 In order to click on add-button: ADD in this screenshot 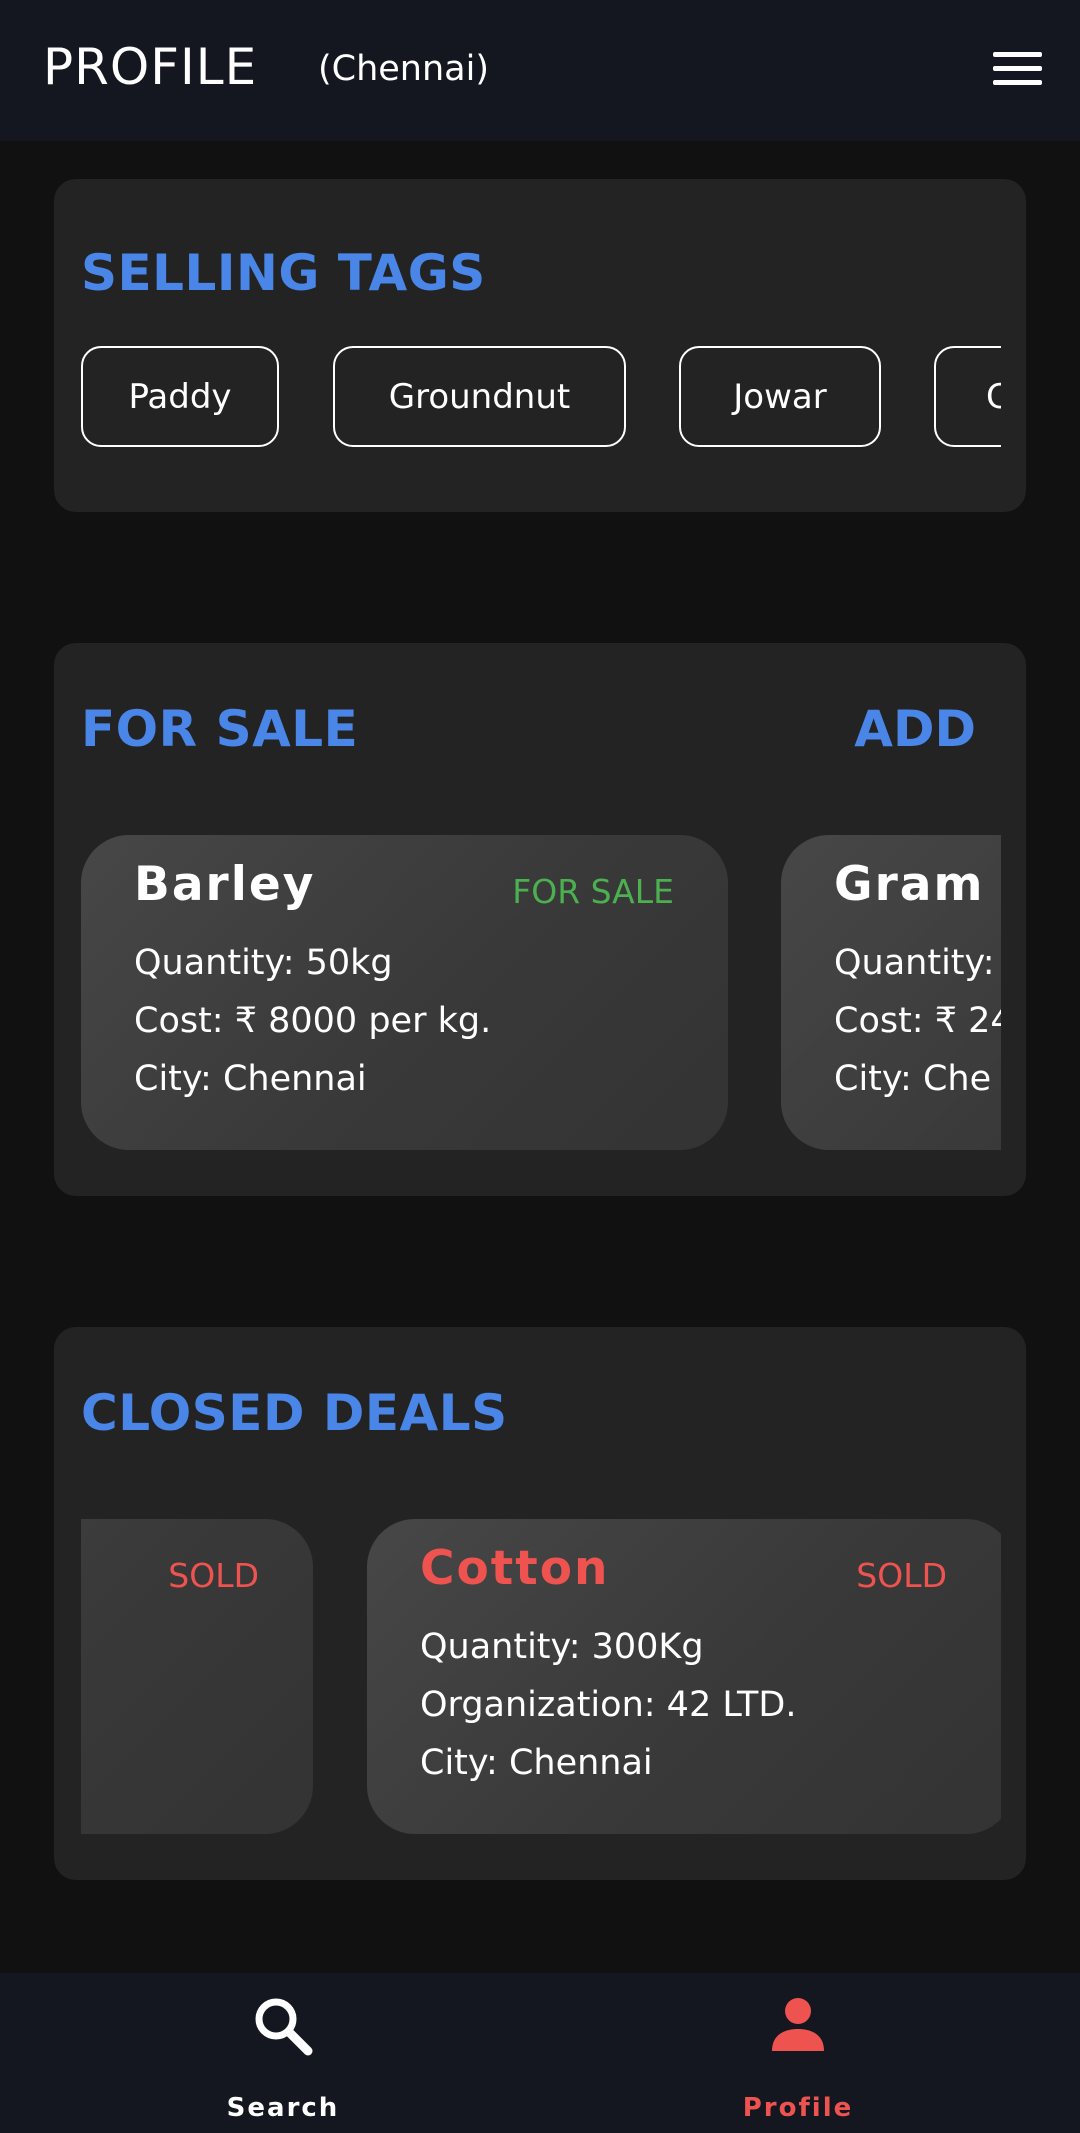, I will do `click(915, 729)`.